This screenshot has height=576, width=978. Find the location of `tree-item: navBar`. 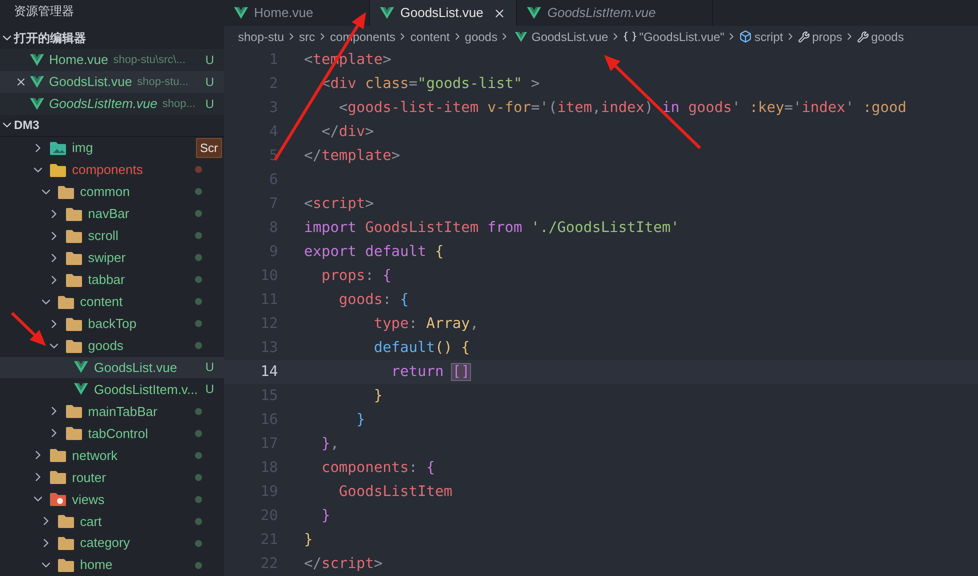

tree-item: navBar is located at coordinates (112, 213).